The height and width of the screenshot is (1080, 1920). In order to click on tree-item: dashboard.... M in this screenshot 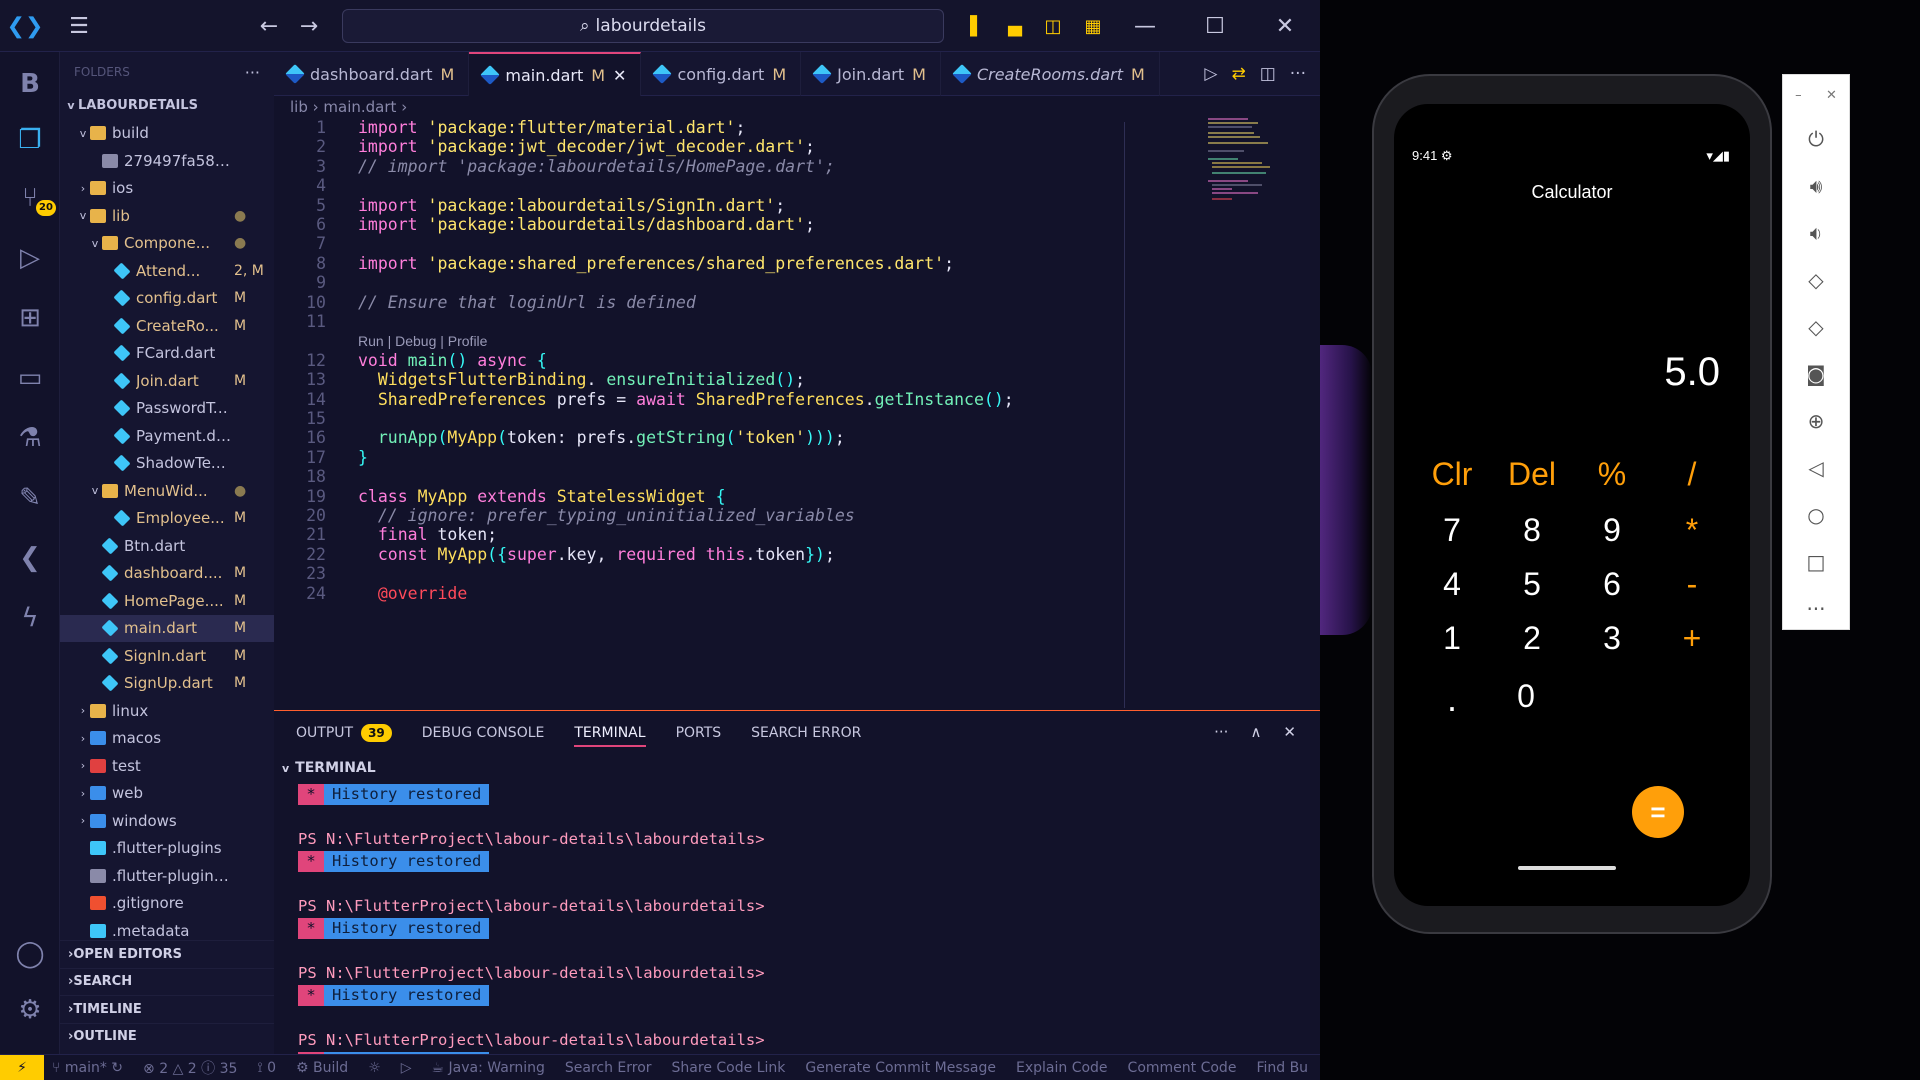, I will do `click(167, 574)`.